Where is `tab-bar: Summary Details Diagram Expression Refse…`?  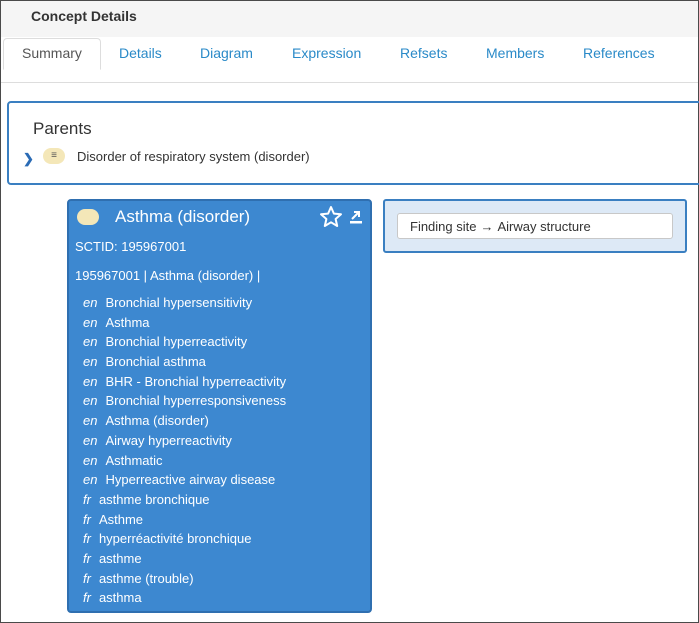
tab-bar: Summary Details Diagram Expression Refse… is located at coordinates (349, 60).